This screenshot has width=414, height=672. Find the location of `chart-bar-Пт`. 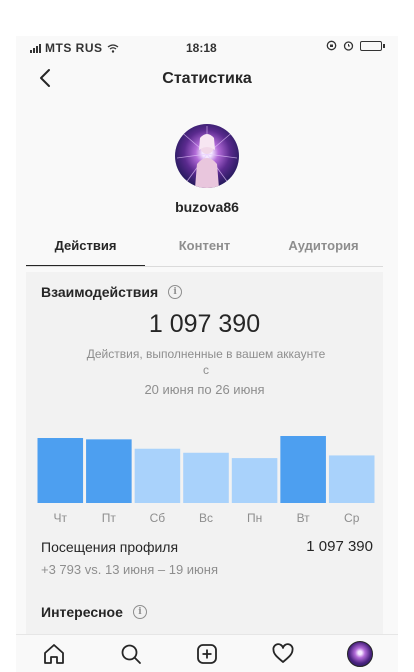

chart-bar-Пт is located at coordinates (109, 471).